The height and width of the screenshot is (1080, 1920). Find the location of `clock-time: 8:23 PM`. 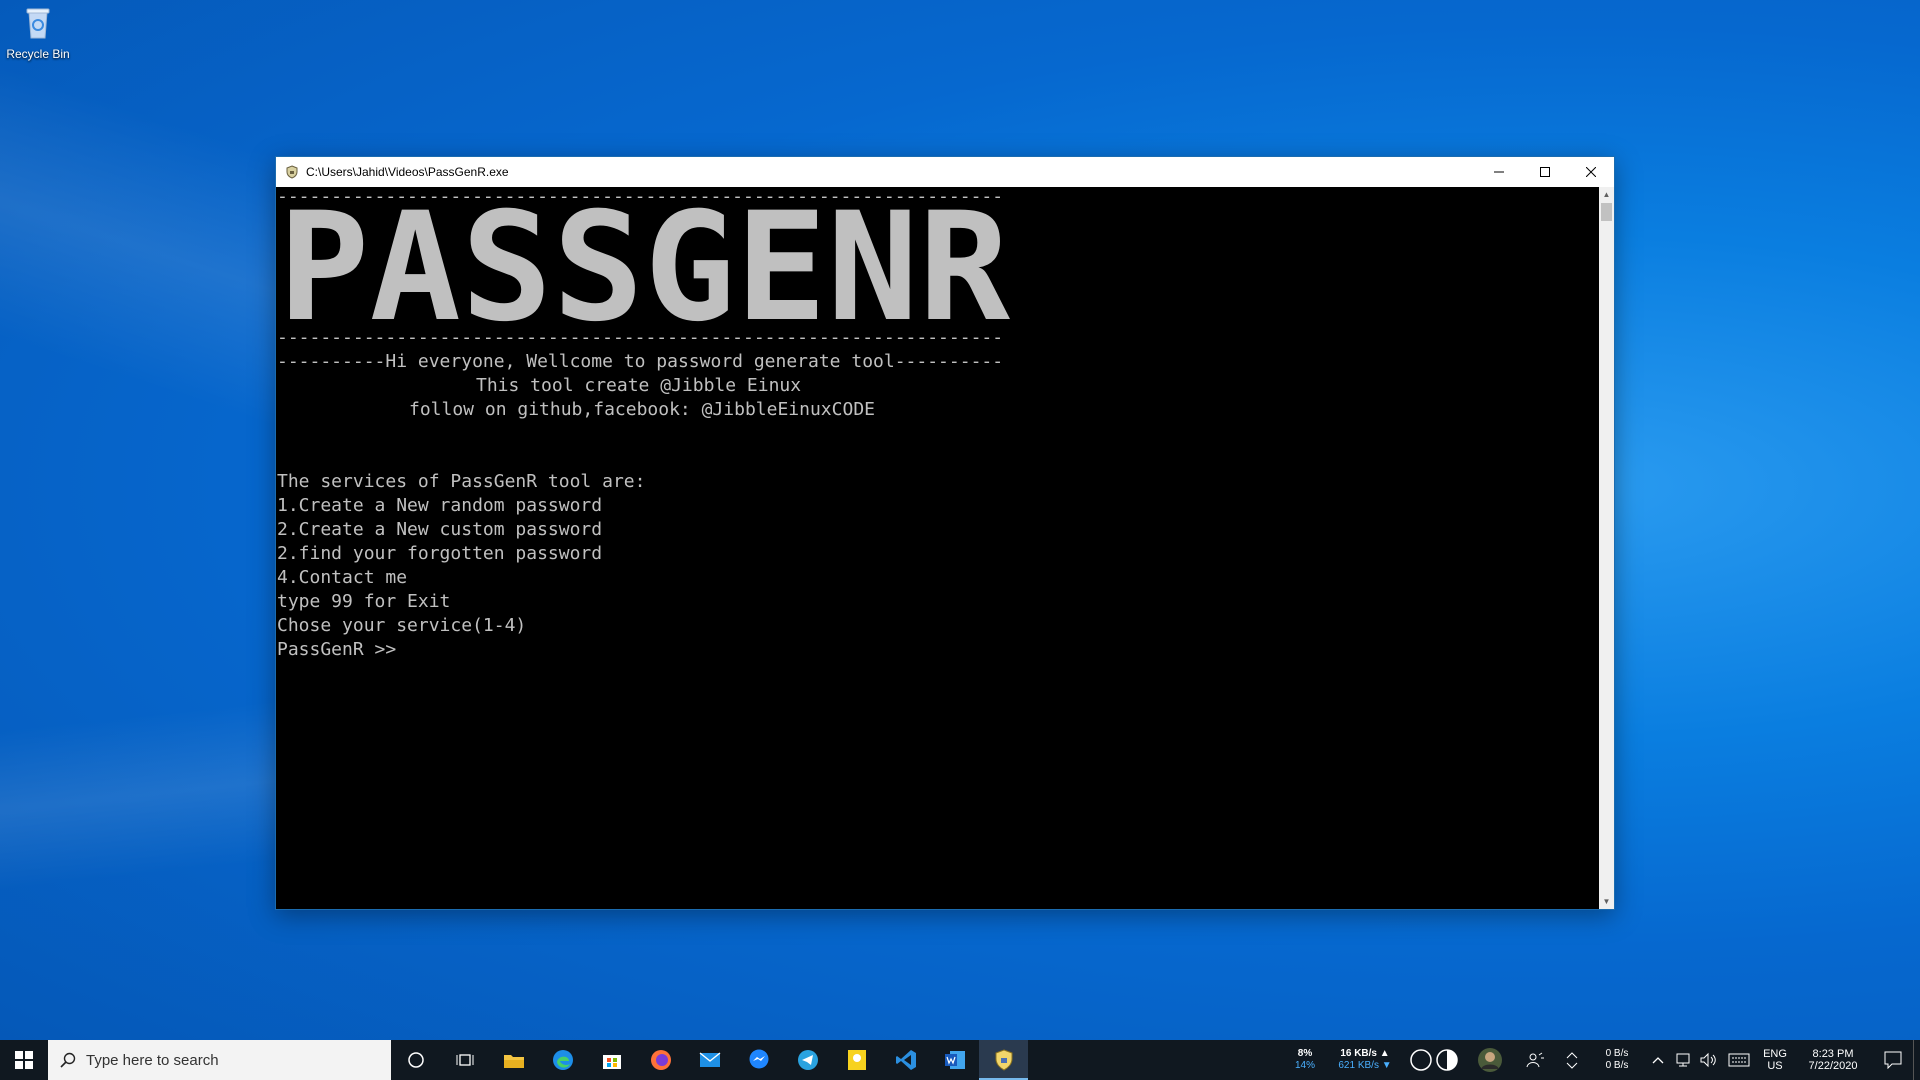

clock-time: 8:23 PM is located at coordinates (1833, 1054).